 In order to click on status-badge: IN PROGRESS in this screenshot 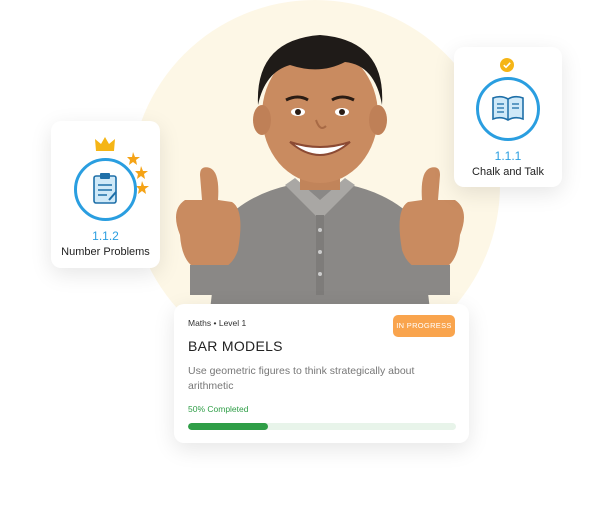, I will do `click(424, 326)`.